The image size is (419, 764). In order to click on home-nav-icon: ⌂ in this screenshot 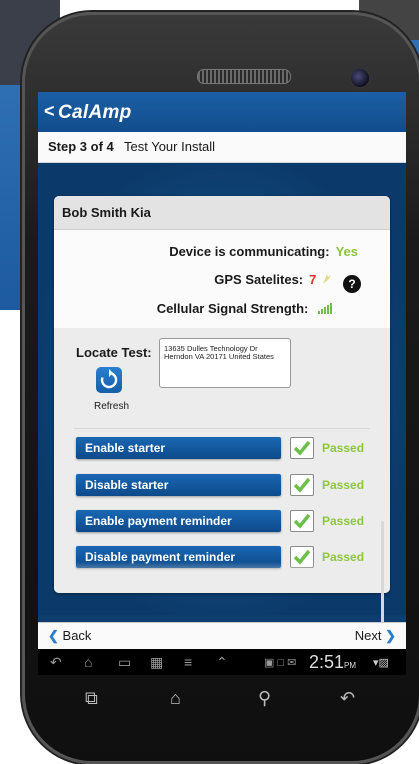, I will do `click(88, 662)`.